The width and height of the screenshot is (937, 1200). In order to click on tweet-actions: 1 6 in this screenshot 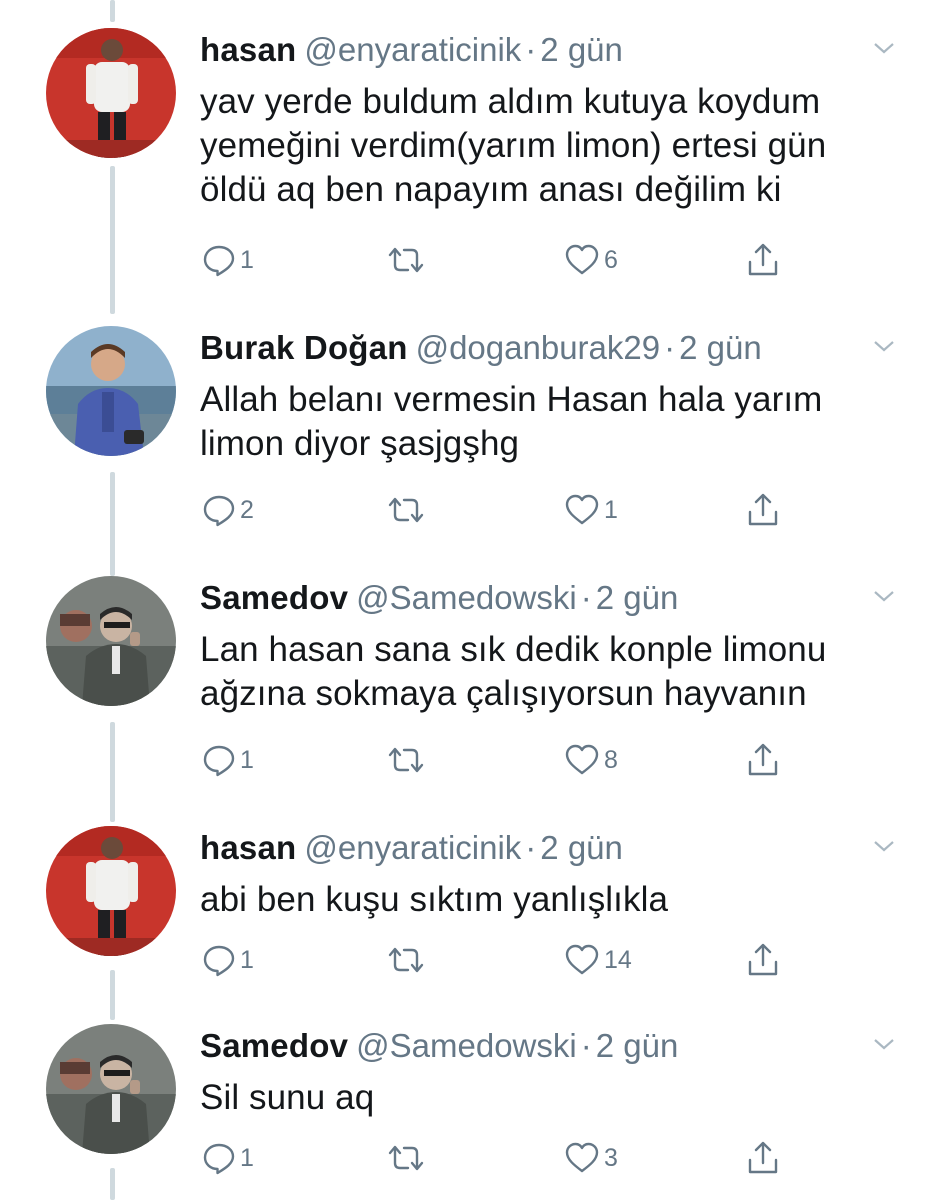, I will do `click(548, 260)`.